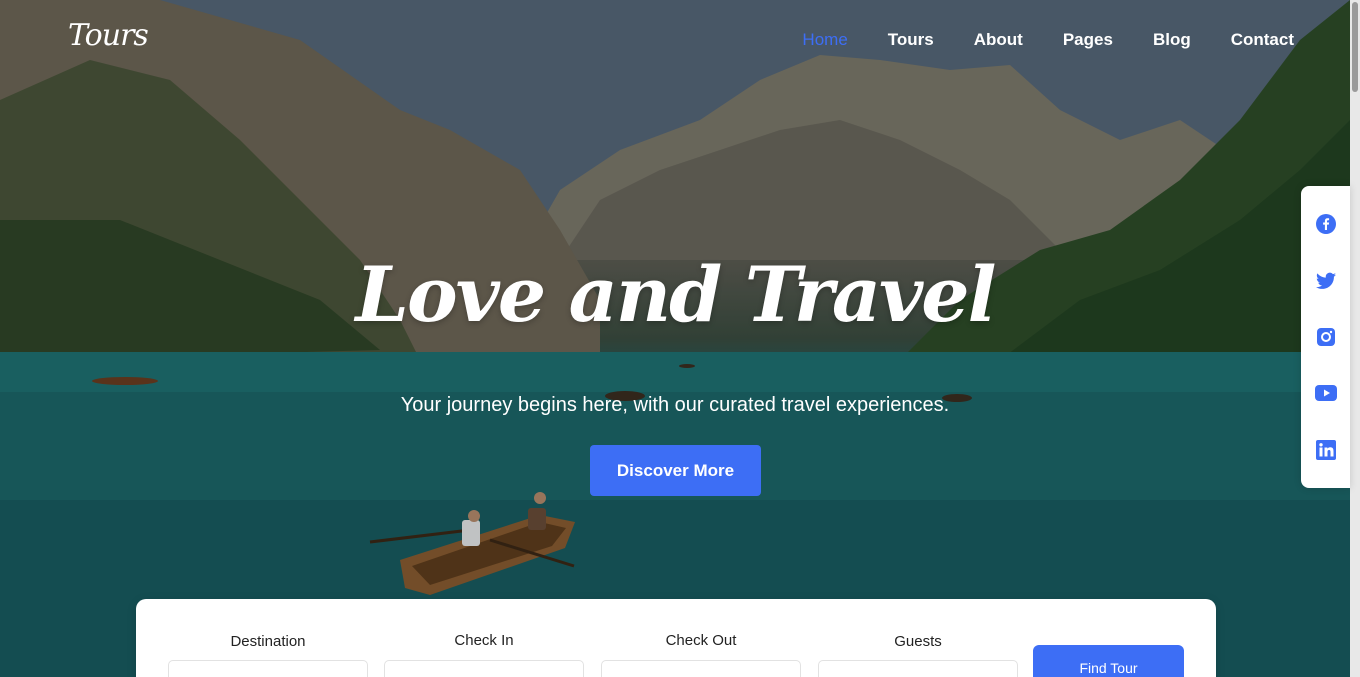 This screenshot has height=677, width=1360. I want to click on check-out-input, so click(701, 668).